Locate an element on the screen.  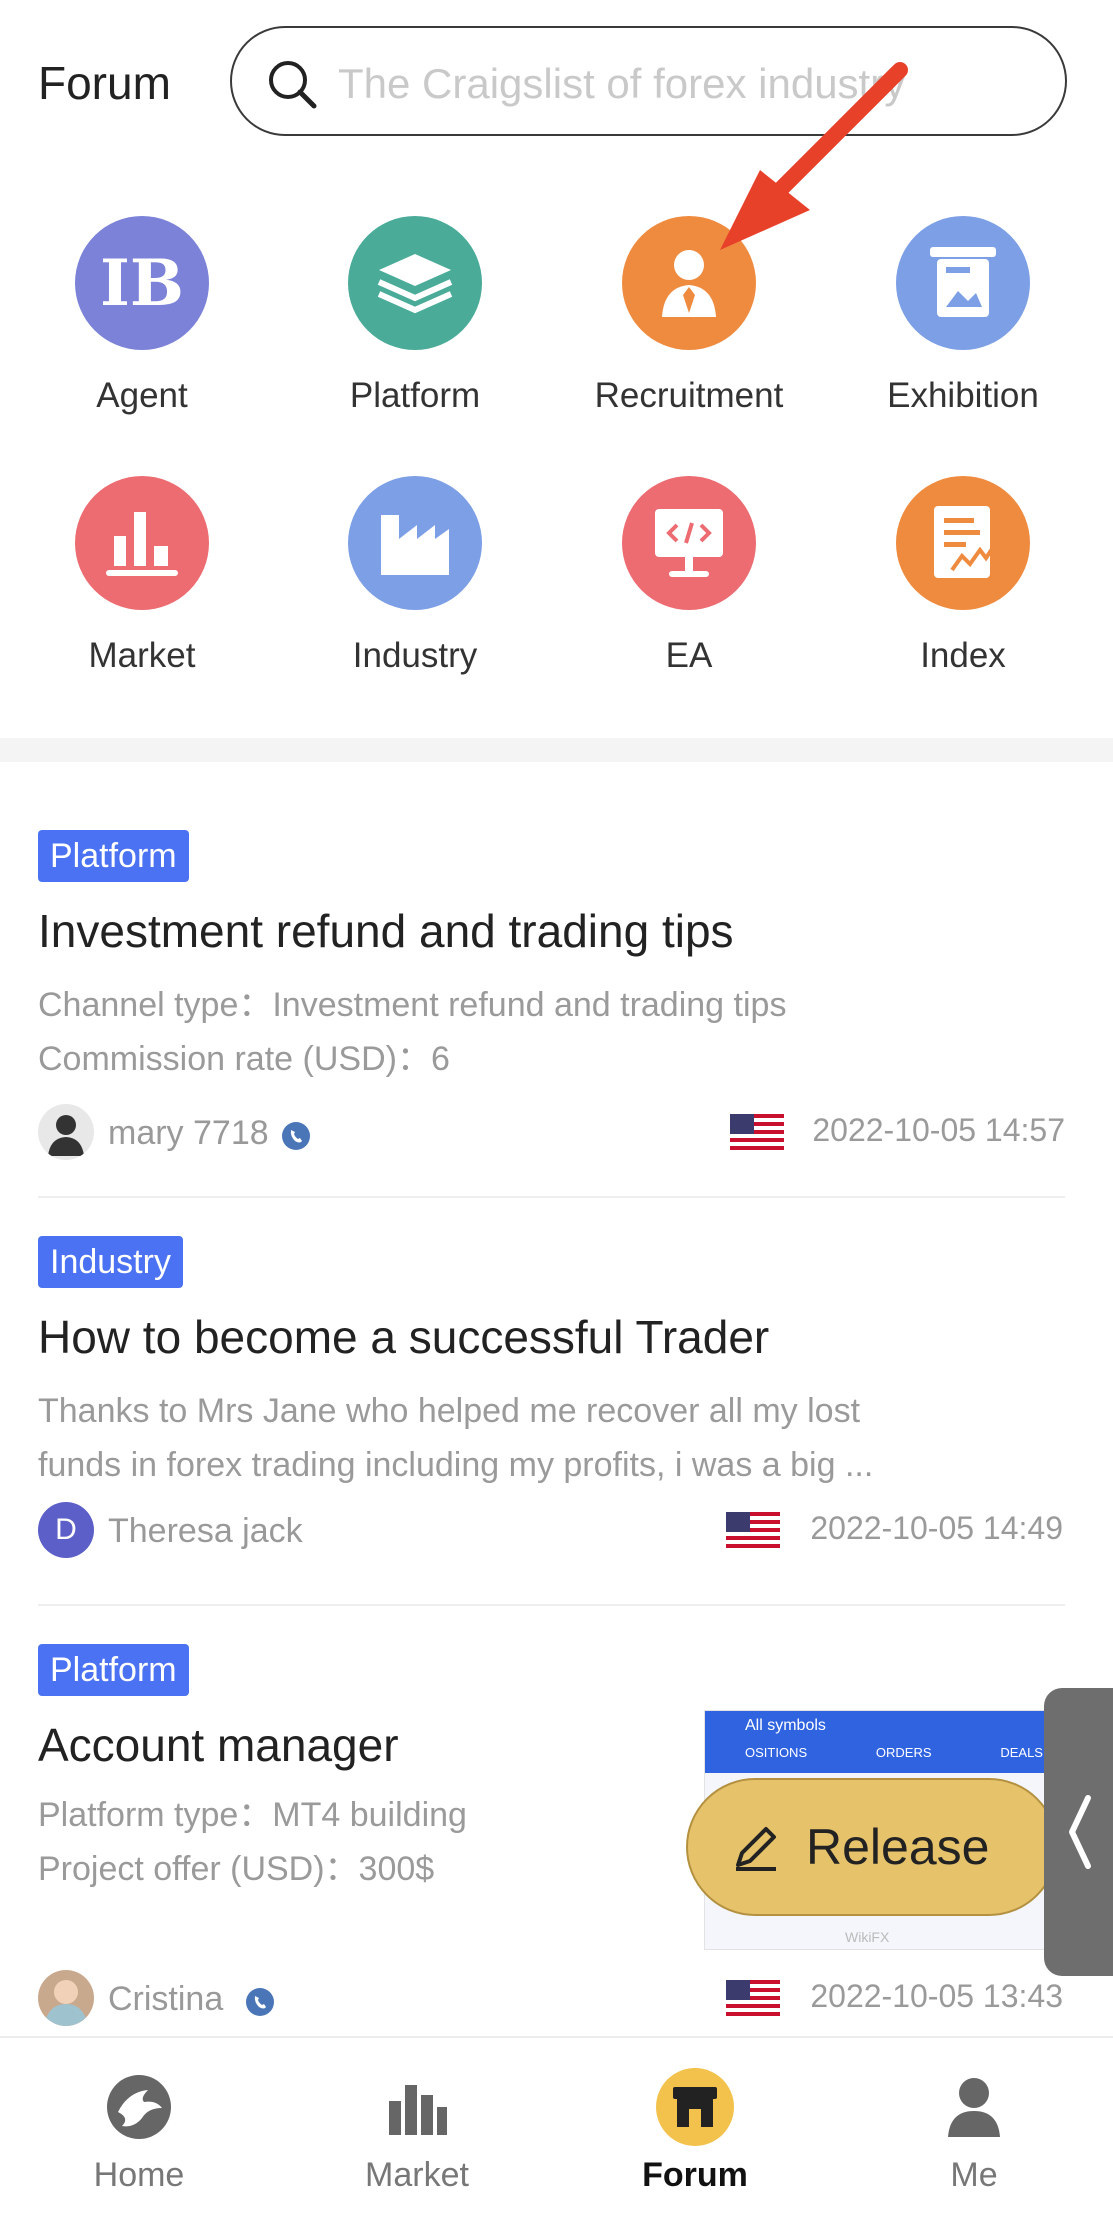
thumbnail-watermark: WikiFX is located at coordinates (867, 1937).